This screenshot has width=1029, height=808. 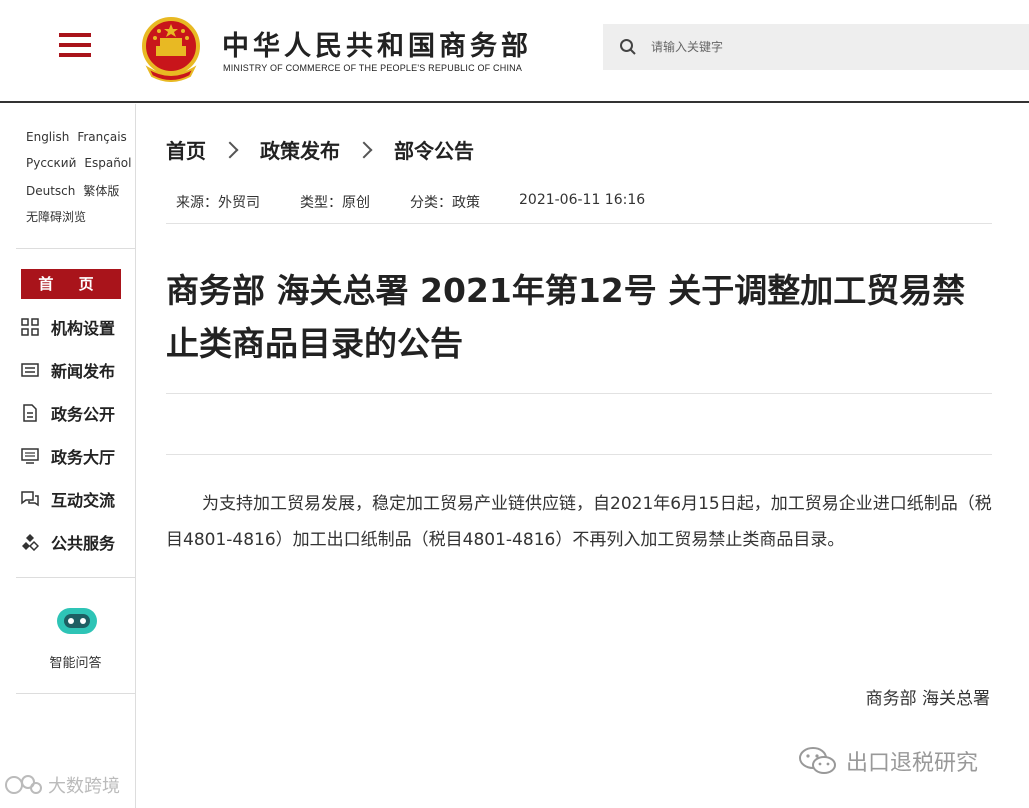 What do you see at coordinates (831, 47) in the screenshot?
I see `search-input` at bounding box center [831, 47].